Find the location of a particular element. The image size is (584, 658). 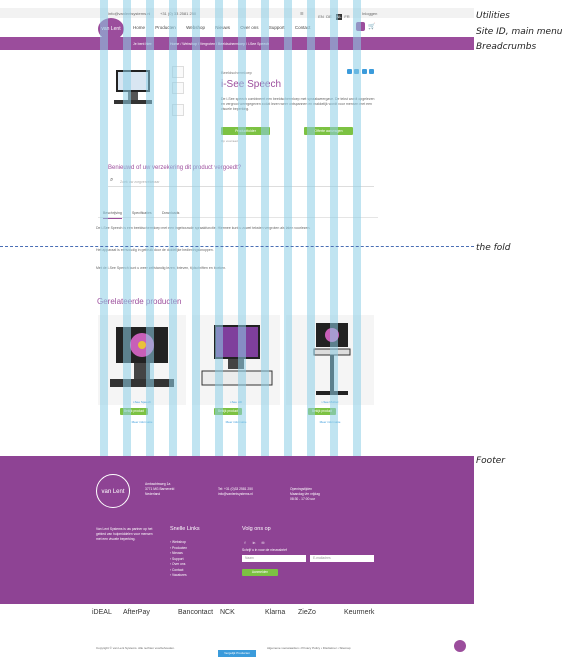

nav-producten: Producten is located at coordinates (165, 27).